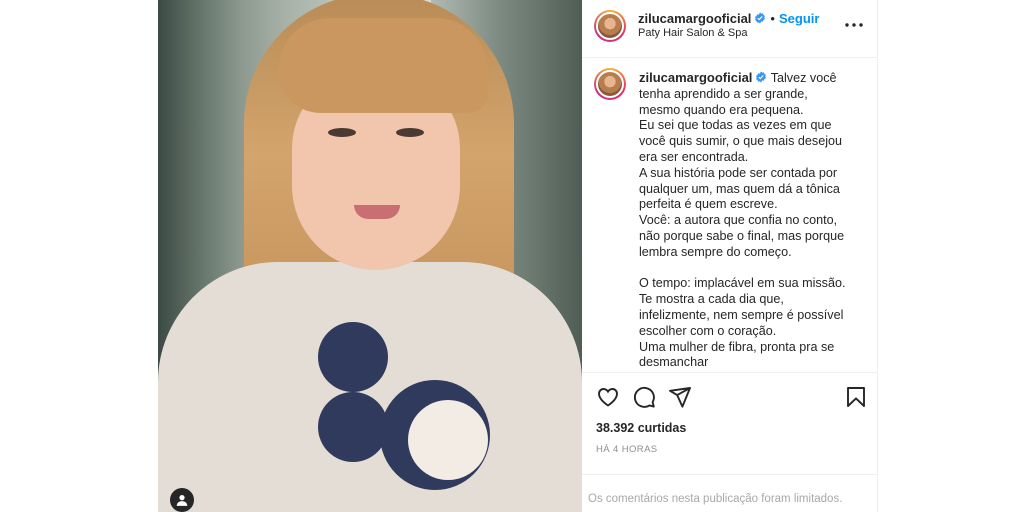 This screenshot has width=1024, height=512. I want to click on caption-line: tenha aprendido a ser grande,, so click(723, 93).